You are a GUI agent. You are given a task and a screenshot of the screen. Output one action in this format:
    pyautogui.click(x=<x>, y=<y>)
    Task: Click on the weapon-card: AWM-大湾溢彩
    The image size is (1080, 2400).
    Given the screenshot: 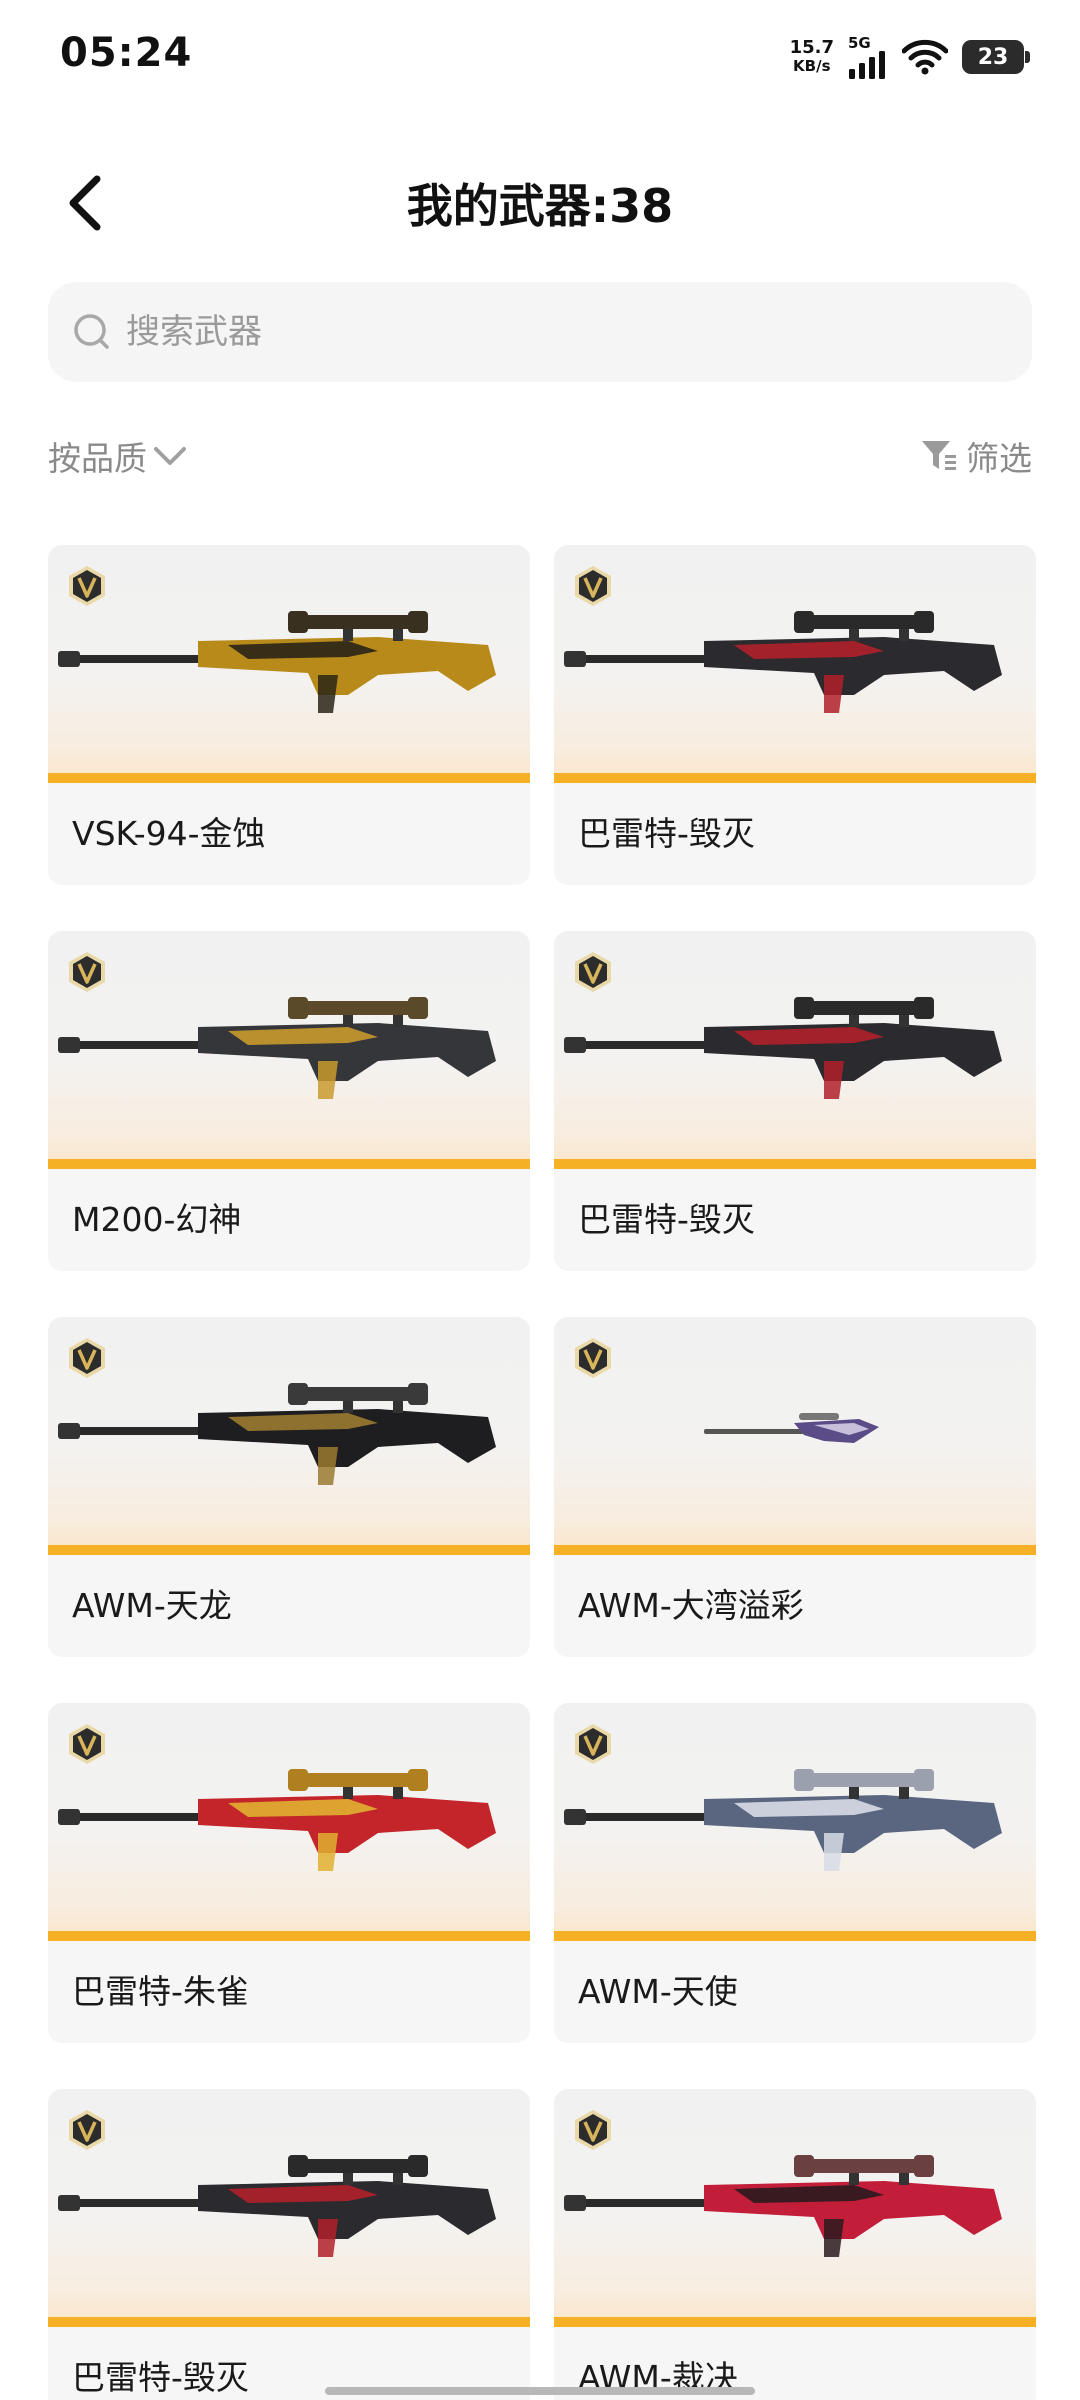 What is the action you would take?
    pyautogui.click(x=795, y=1487)
    